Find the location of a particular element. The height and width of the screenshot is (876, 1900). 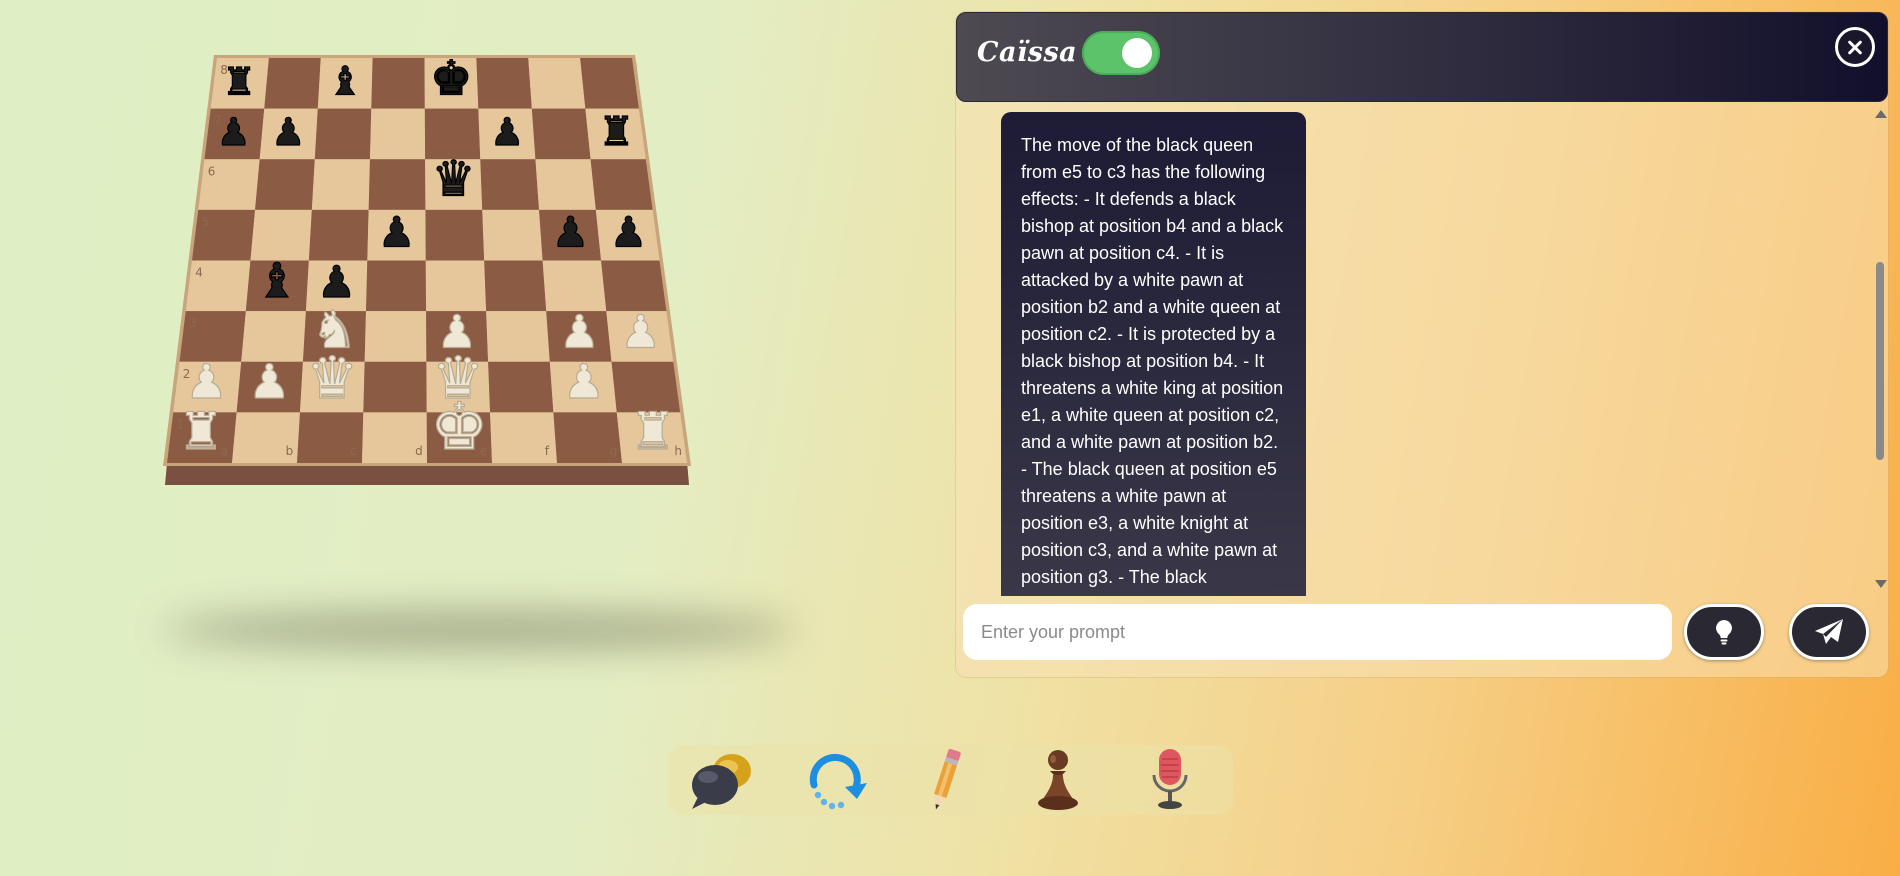

square-d3 is located at coordinates (395, 336).